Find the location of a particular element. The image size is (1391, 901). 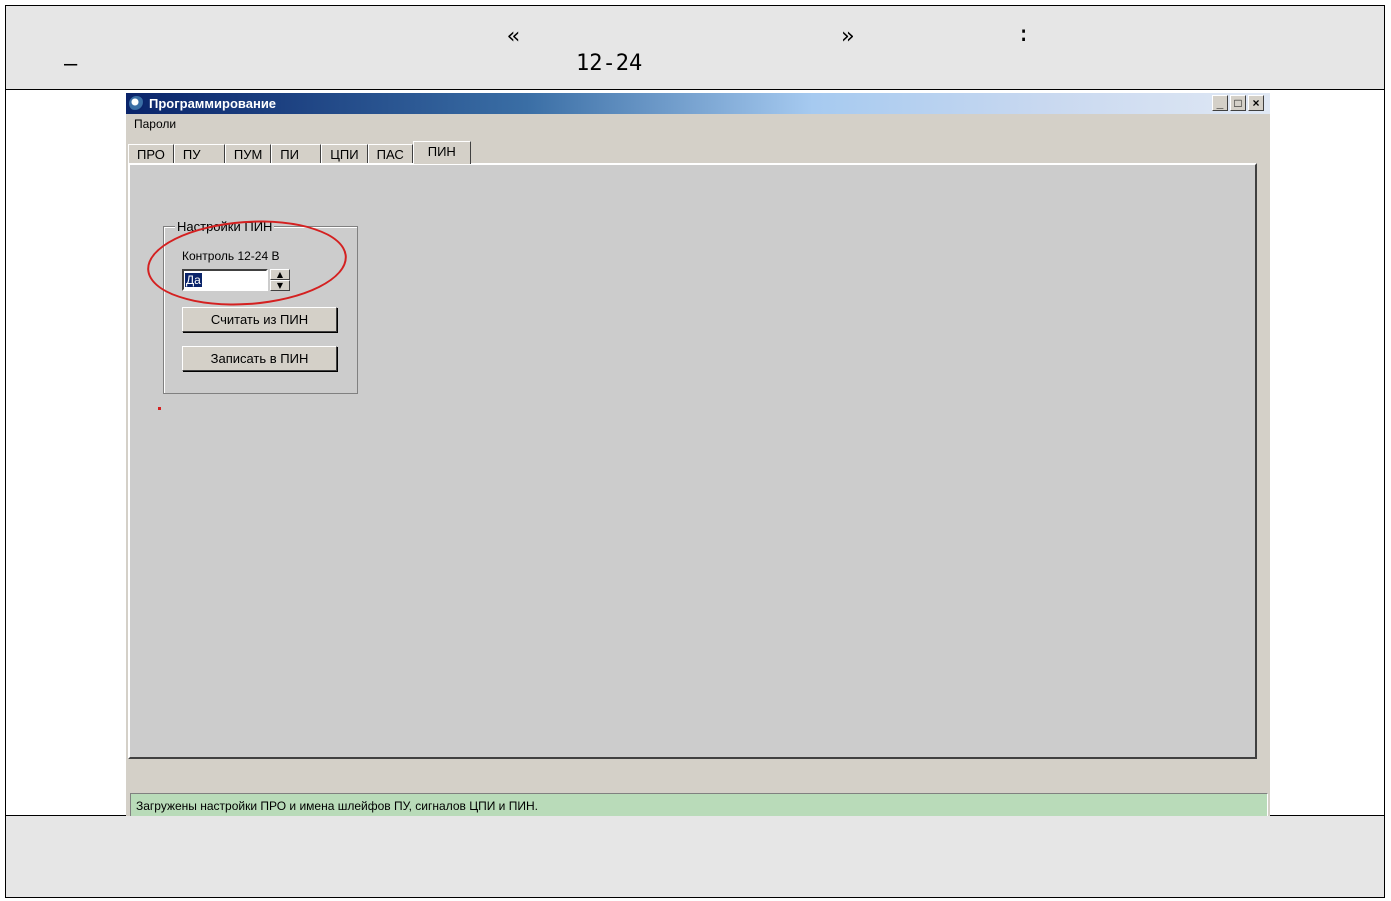

colon-mark: : is located at coordinates (1024, 34).